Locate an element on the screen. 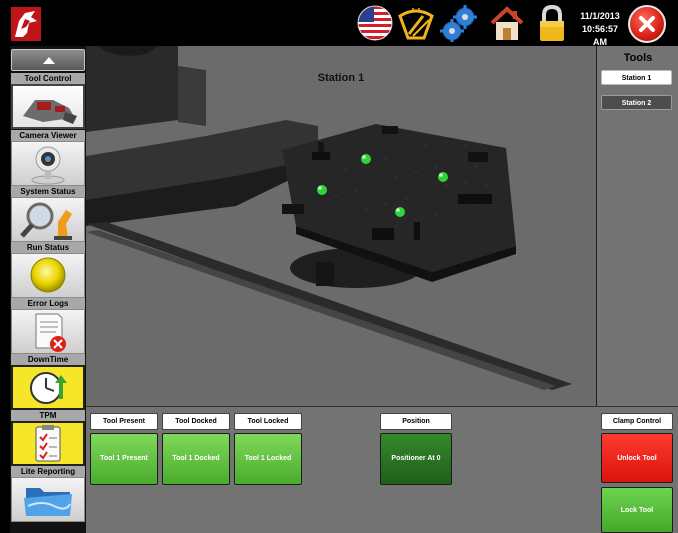 Image resolution: width=678 pixels, height=533 pixels. close-button is located at coordinates (647, 24).